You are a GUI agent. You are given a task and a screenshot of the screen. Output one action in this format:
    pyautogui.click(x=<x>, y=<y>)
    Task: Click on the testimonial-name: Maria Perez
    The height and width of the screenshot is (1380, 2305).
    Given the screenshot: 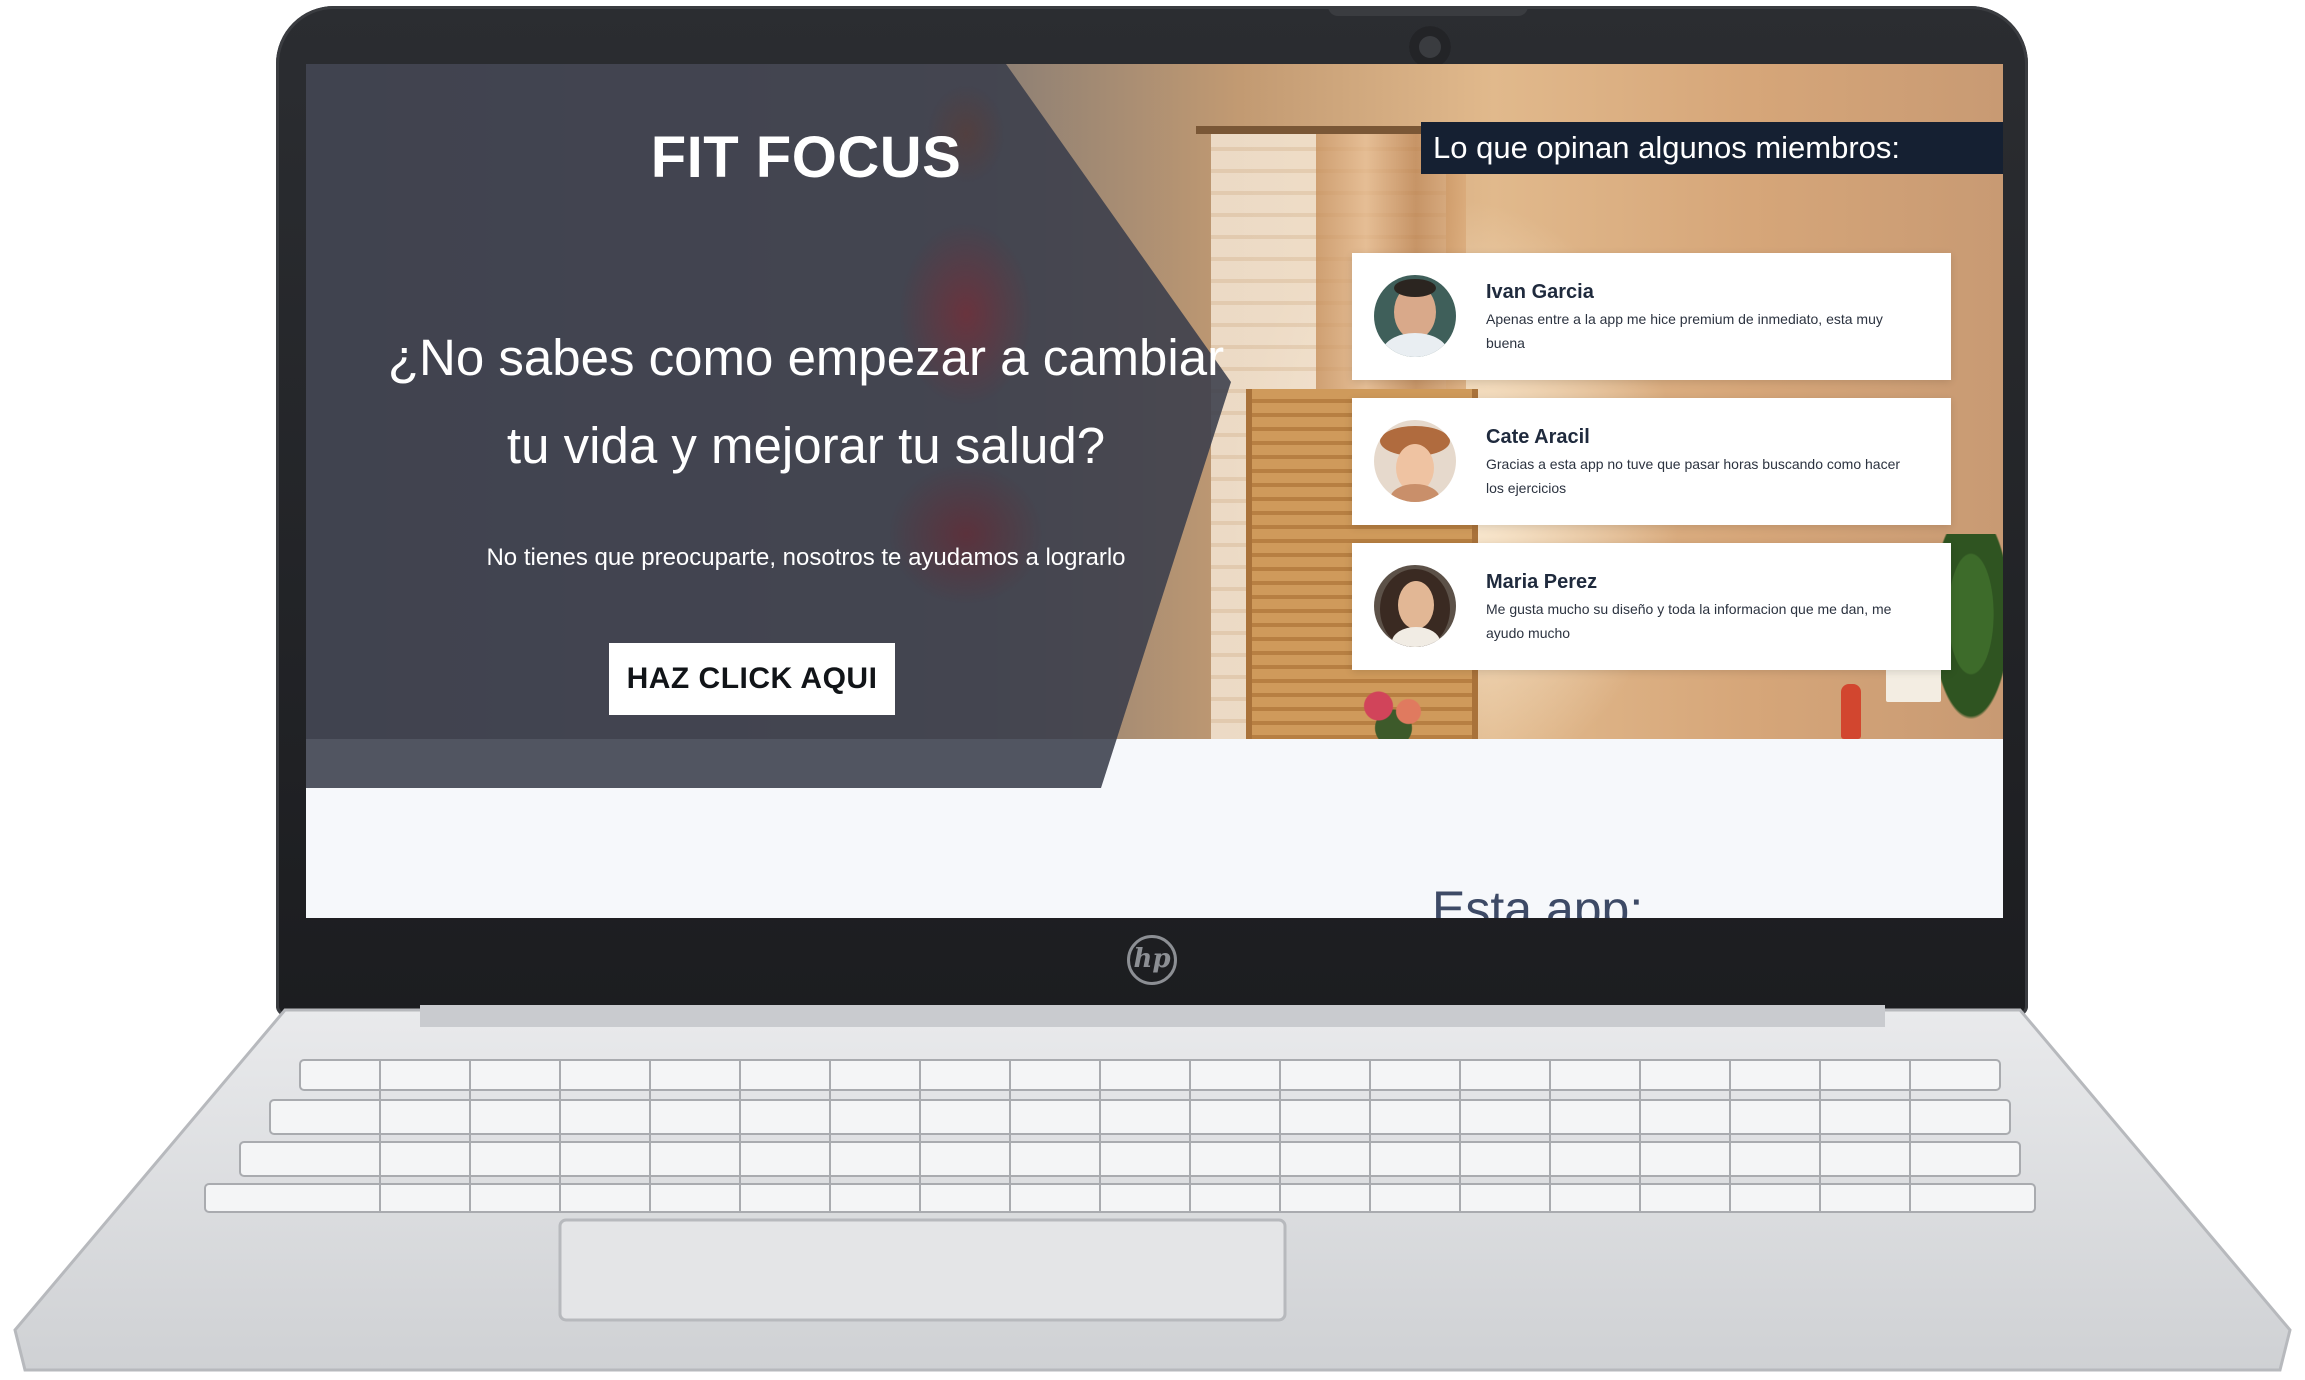 What is the action you would take?
    pyautogui.click(x=1542, y=582)
    